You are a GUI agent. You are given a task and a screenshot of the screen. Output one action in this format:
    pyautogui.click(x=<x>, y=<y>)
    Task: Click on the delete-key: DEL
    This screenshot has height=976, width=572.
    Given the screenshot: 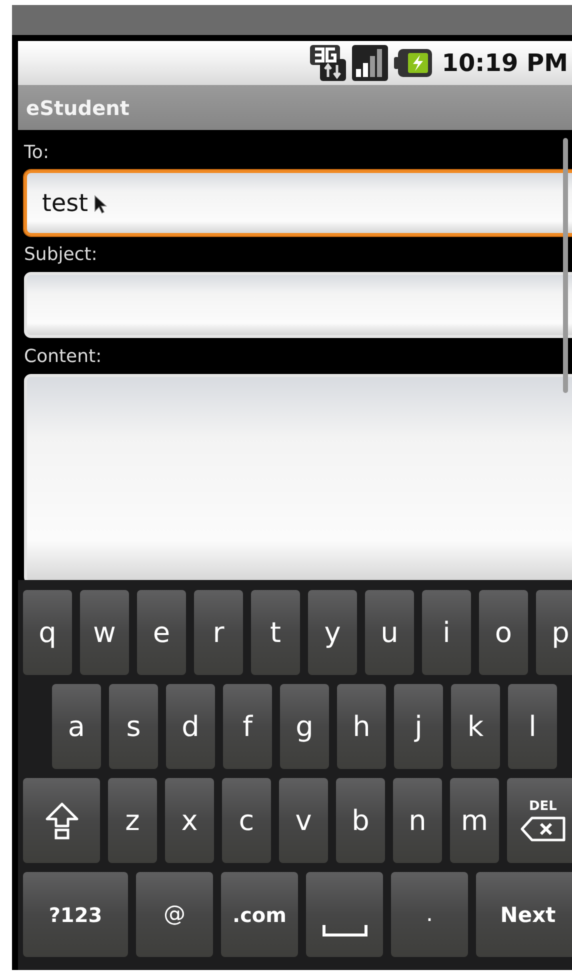 What is the action you would take?
    pyautogui.click(x=539, y=820)
    